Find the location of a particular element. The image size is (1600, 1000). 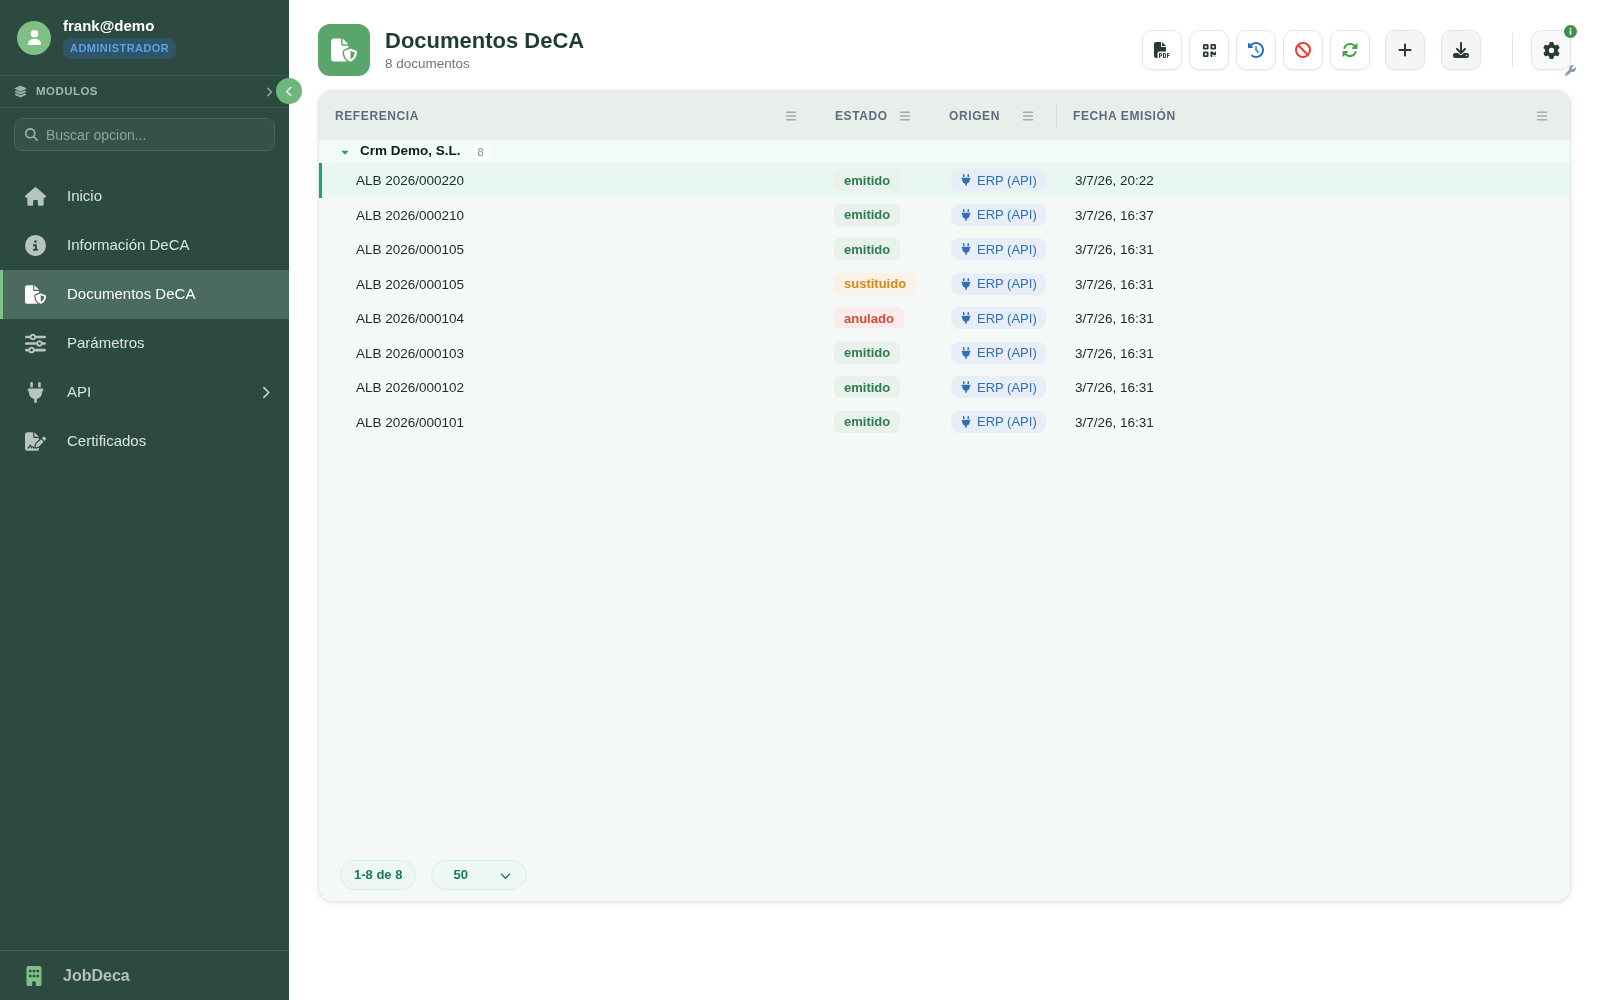

table-row: ALB 2026/000101 emitido ERP (API) 3/7/26, 16:31 is located at coordinates (944, 421).